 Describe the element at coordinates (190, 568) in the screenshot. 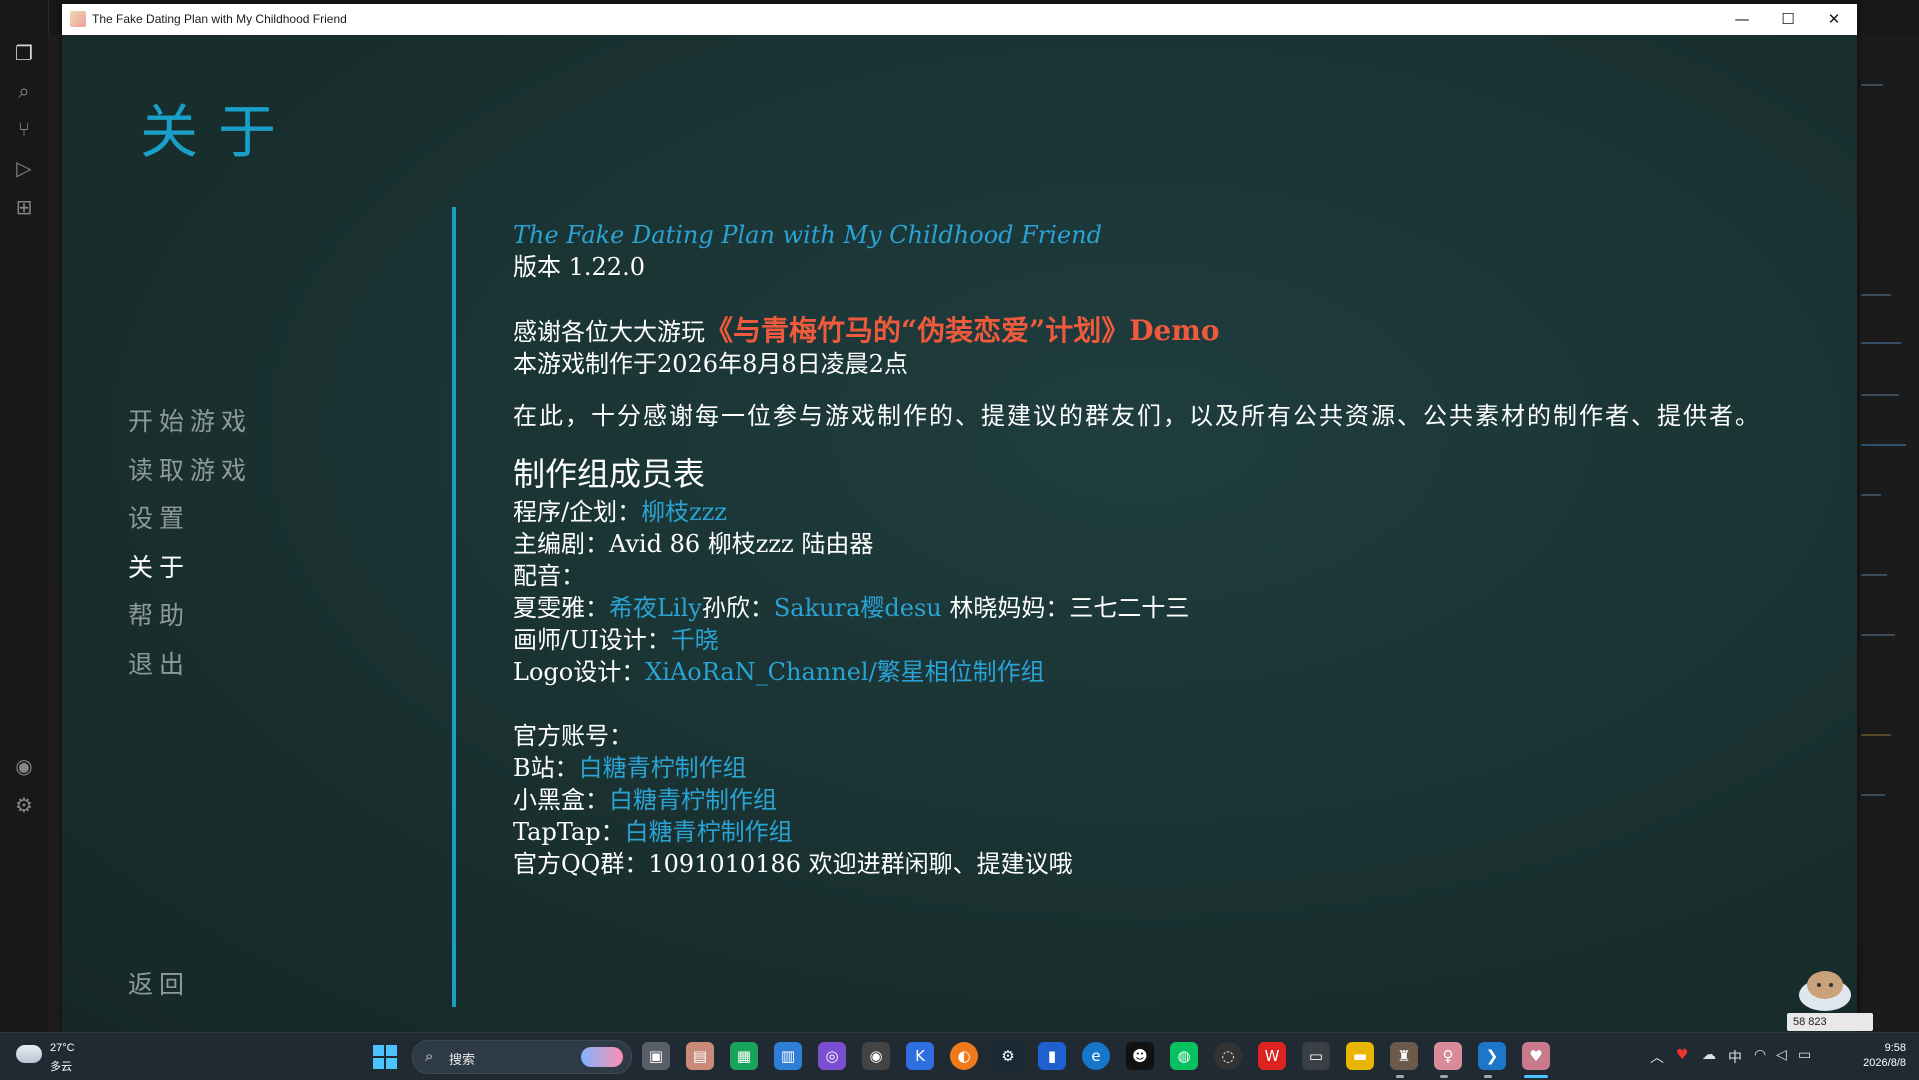

I see `menu-item-about: 关于` at that location.